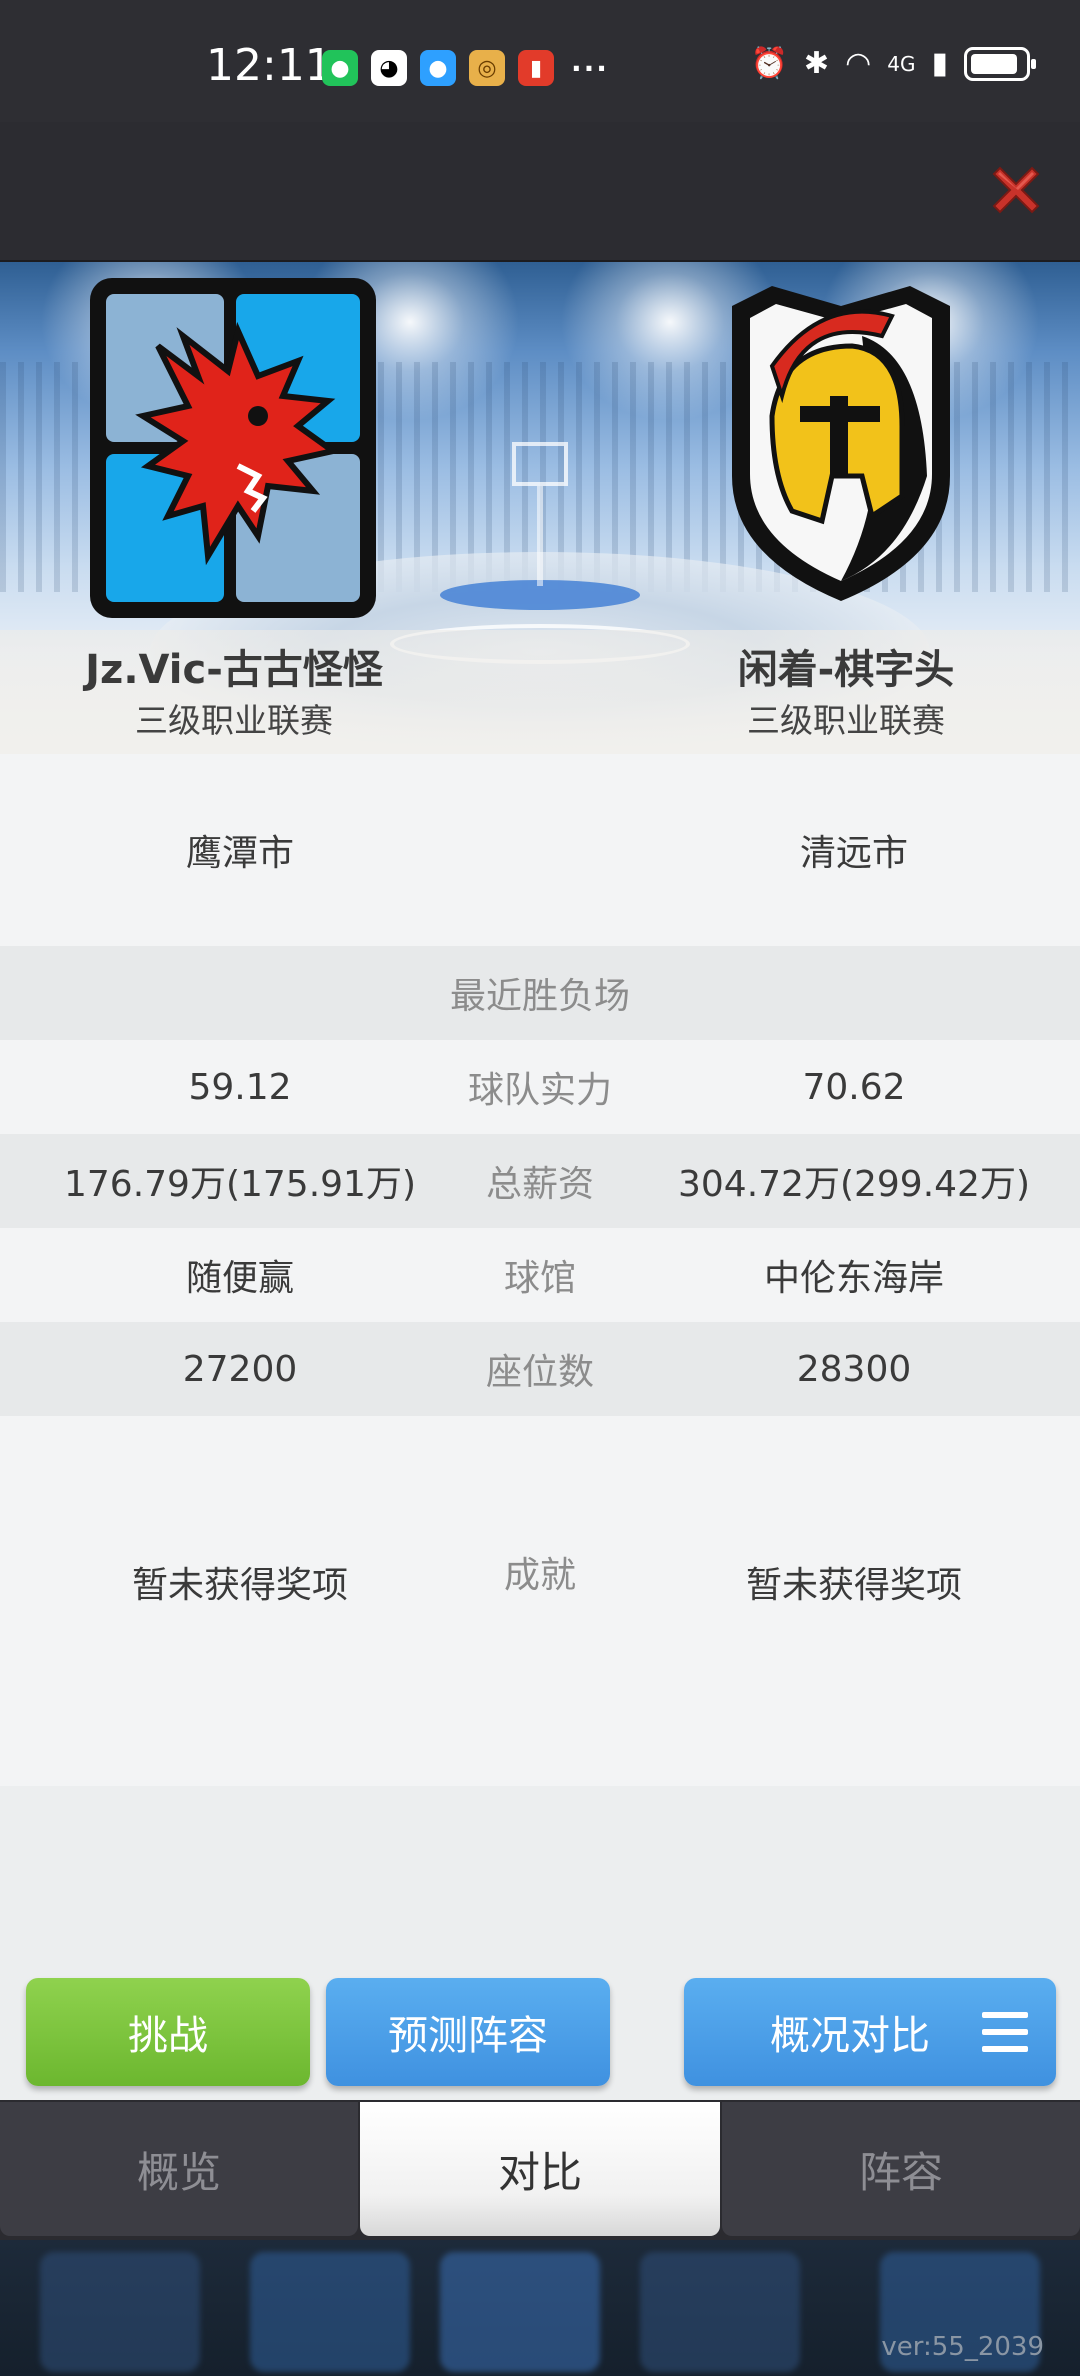  Describe the element at coordinates (1005, 2032) in the screenshot. I see `menu-icon` at that location.